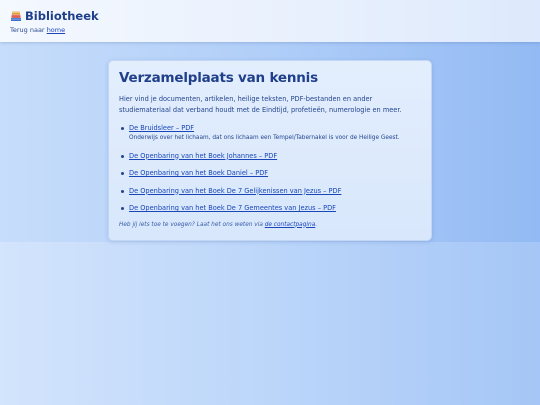 This screenshot has height=405, width=540. What do you see at coordinates (16, 16) in the screenshot?
I see `books-icon` at bounding box center [16, 16].